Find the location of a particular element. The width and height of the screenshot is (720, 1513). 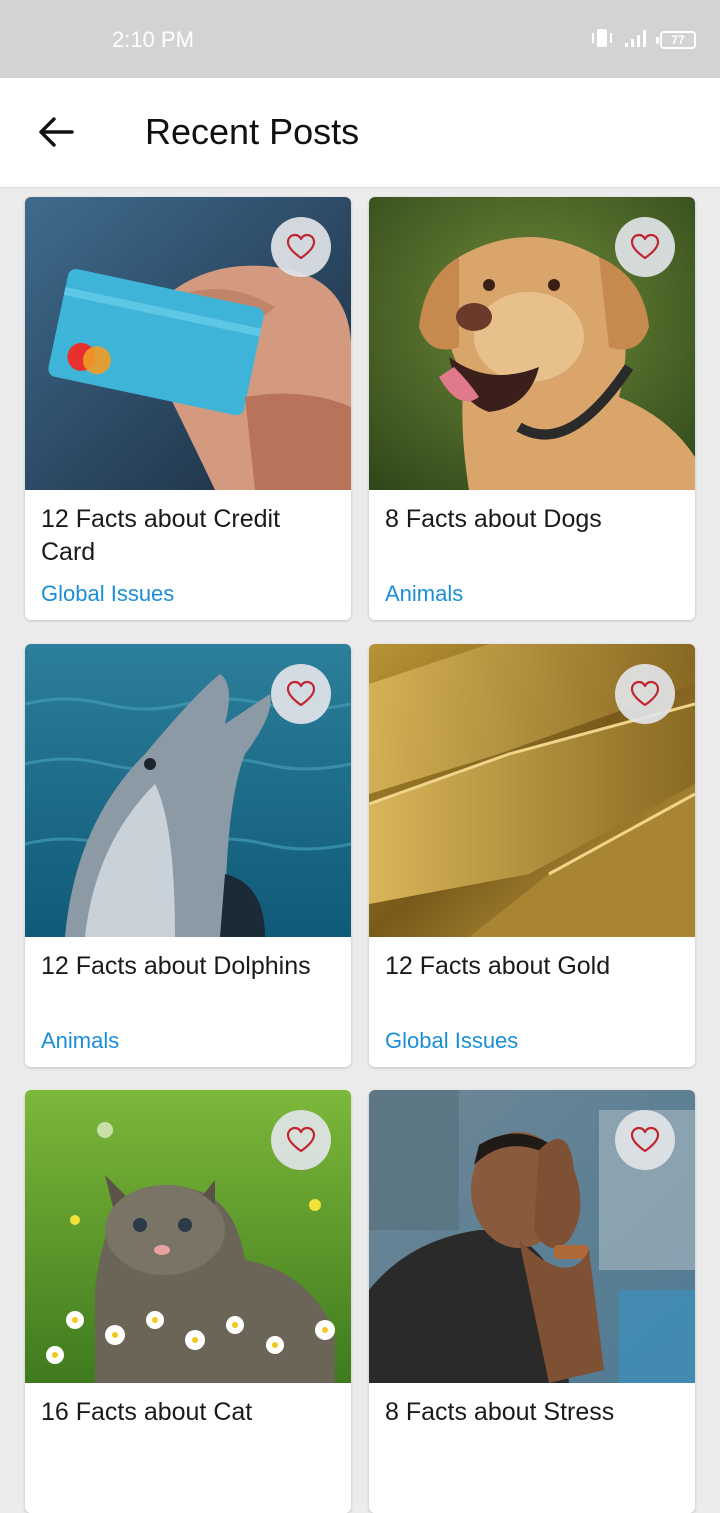

page-title: Recent Posts is located at coordinates (252, 131).